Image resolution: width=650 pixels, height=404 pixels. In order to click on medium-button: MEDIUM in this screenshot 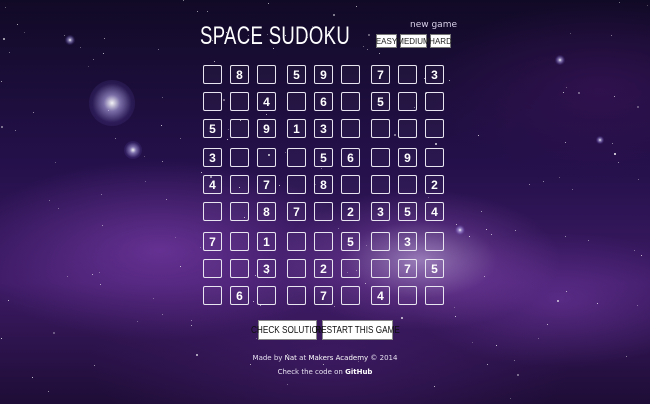, I will do `click(413, 41)`.